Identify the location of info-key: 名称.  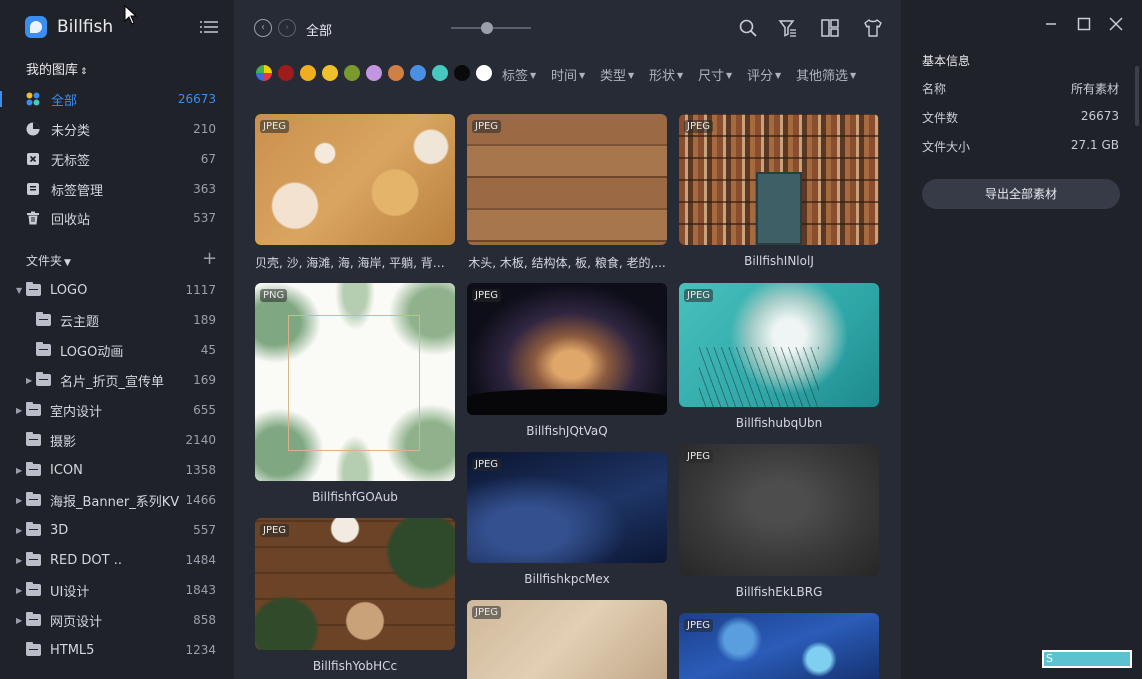
(934, 89).